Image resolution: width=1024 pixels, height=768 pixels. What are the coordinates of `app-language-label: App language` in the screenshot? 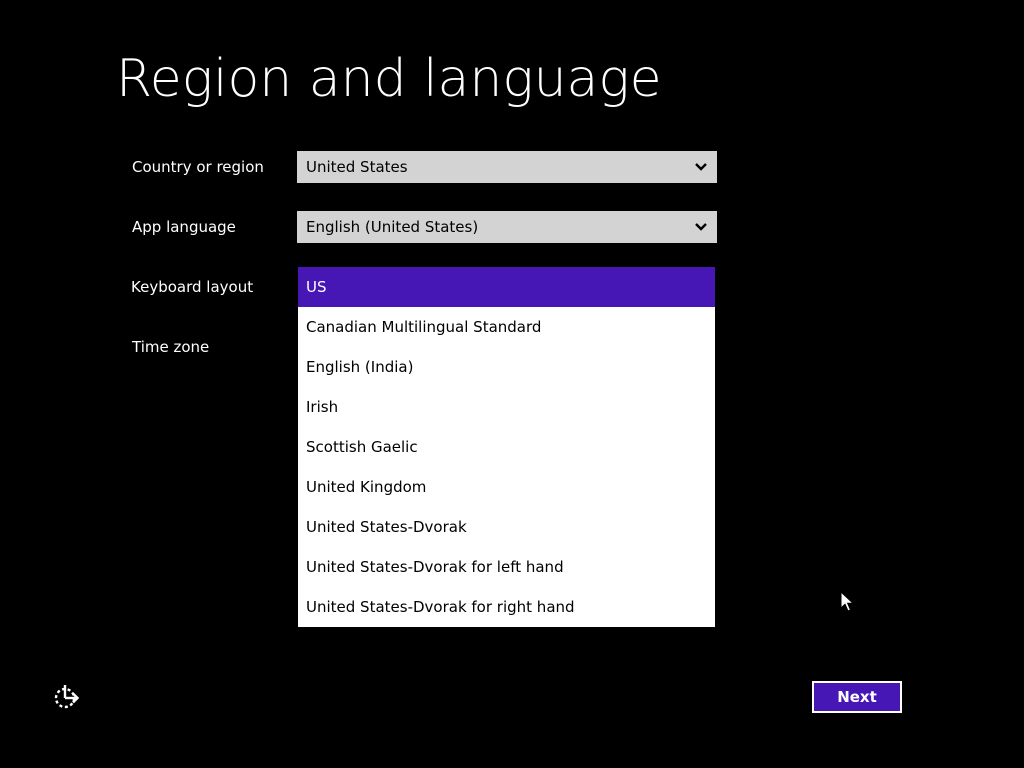 It's located at (184, 227).